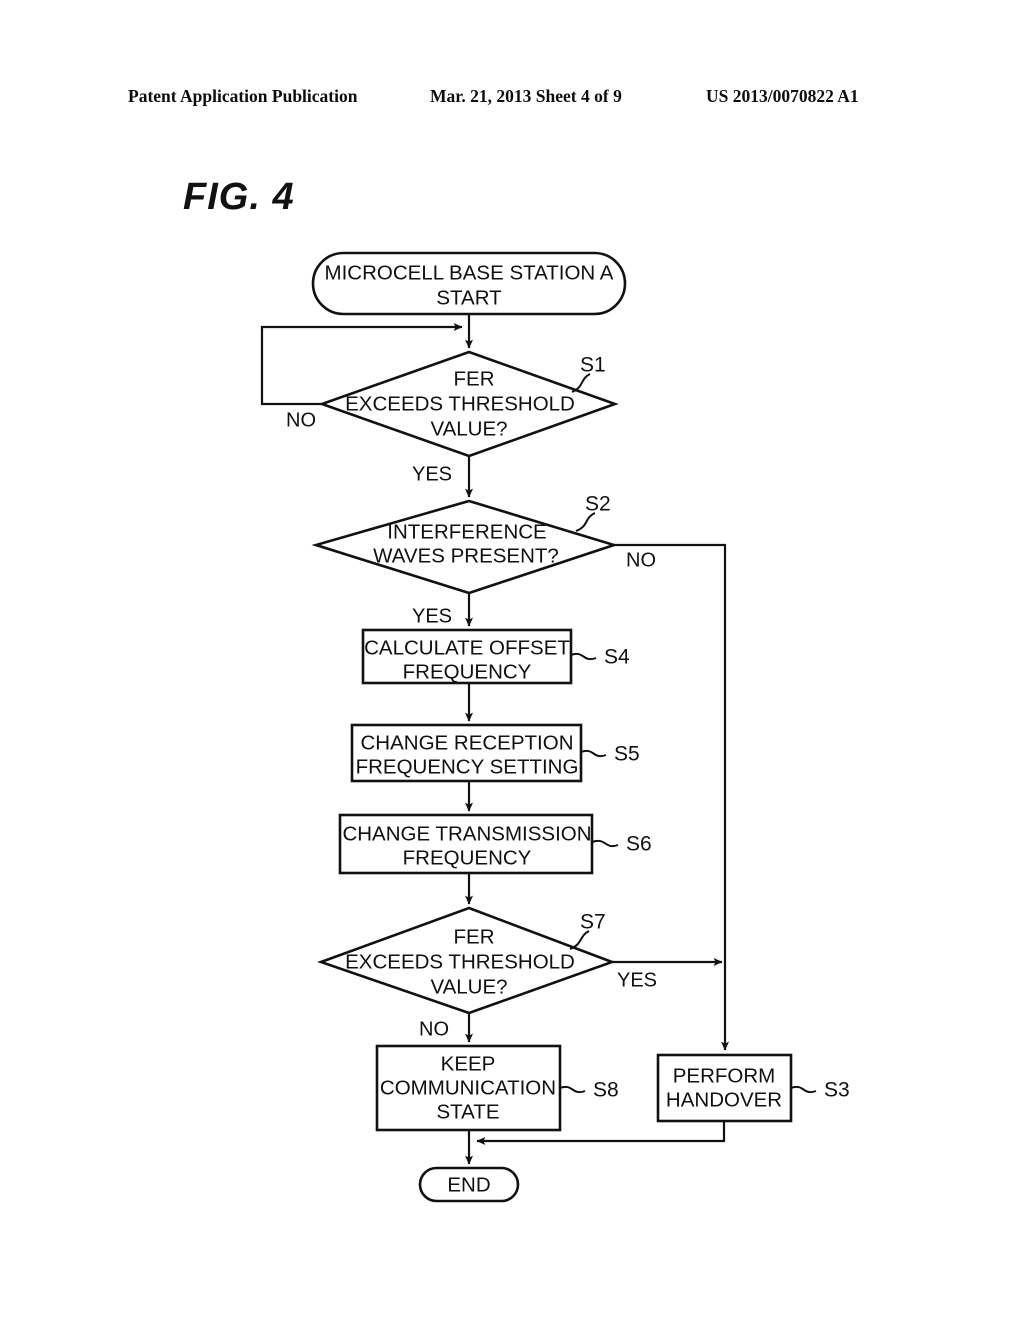 The height and width of the screenshot is (1320, 1024). I want to click on node-s6-line2: FREQUENCY, so click(467, 857).